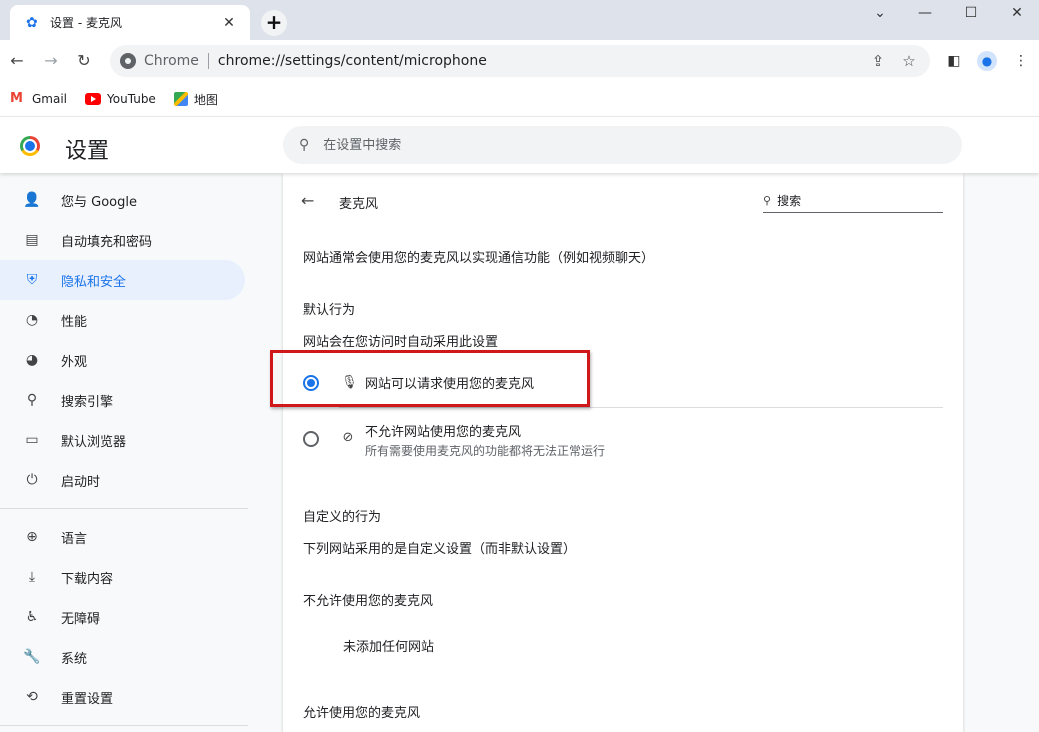 Image resolution: width=1039 pixels, height=732 pixels. What do you see at coordinates (348, 437) in the screenshot?
I see `microphone-off-icon: ⊘` at bounding box center [348, 437].